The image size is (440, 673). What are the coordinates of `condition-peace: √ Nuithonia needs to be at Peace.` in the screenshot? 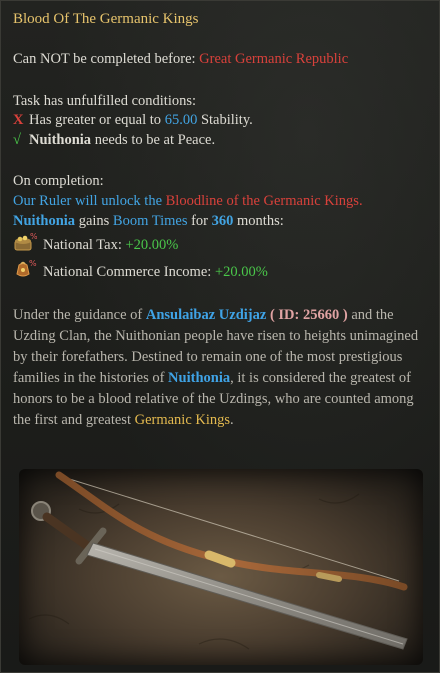 It's located at (114, 140).